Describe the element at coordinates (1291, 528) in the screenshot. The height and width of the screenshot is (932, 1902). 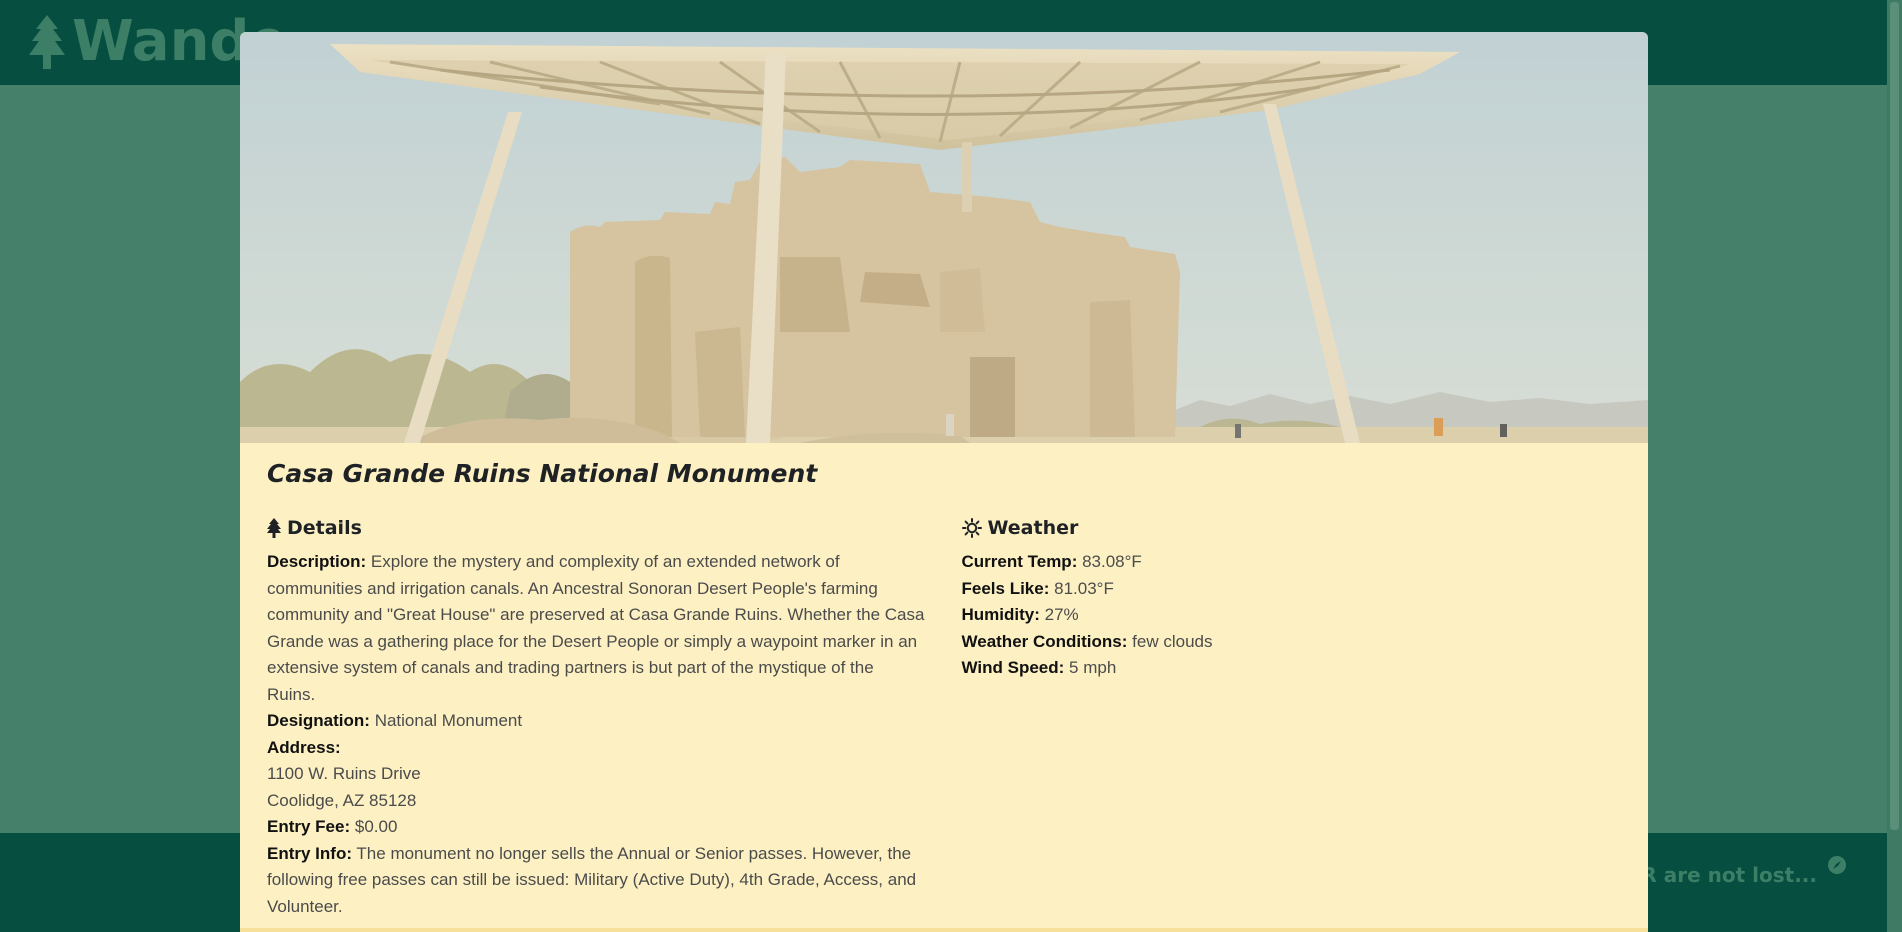
I see `weather-heading: Weather` at that location.